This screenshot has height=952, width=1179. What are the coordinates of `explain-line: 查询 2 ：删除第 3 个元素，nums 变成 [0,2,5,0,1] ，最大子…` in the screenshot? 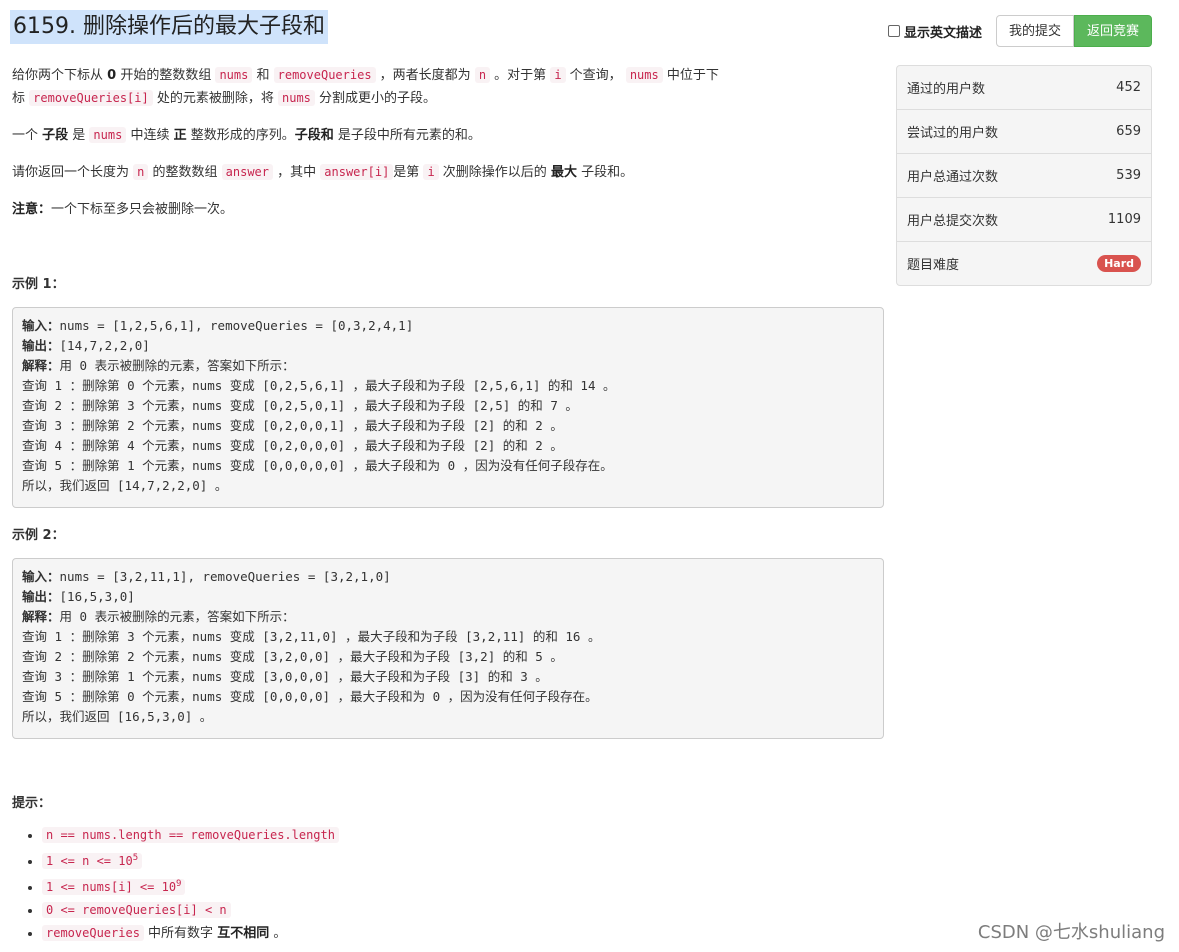 It's located at (300, 405).